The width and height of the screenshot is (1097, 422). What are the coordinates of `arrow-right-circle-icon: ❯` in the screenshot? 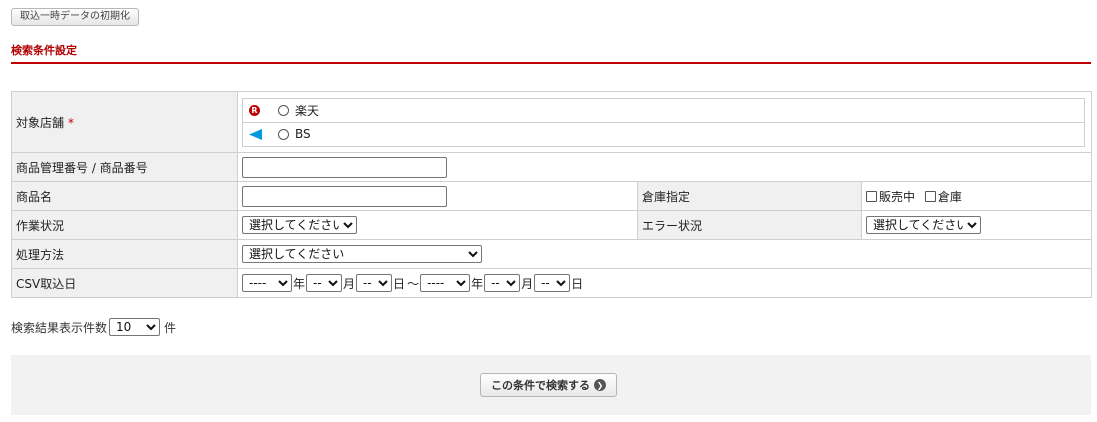 It's located at (600, 385).